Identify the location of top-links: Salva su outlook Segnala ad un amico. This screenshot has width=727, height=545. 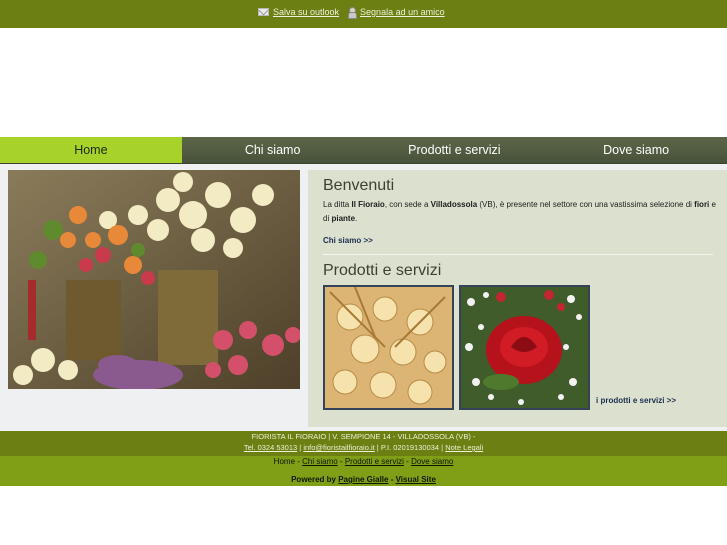
(351, 13).